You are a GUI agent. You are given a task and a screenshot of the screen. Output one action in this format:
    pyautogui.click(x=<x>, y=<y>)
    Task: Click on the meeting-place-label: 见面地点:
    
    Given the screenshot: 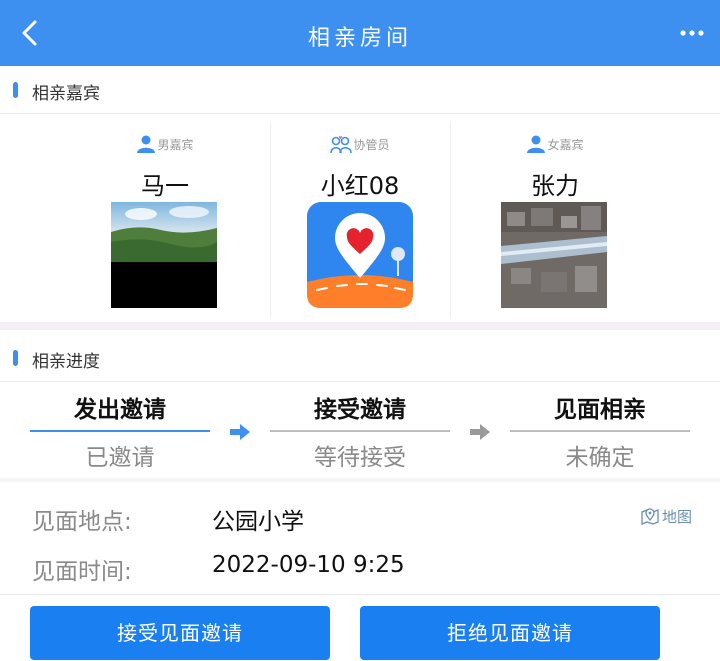 What is the action you would take?
    pyautogui.click(x=82, y=522)
    